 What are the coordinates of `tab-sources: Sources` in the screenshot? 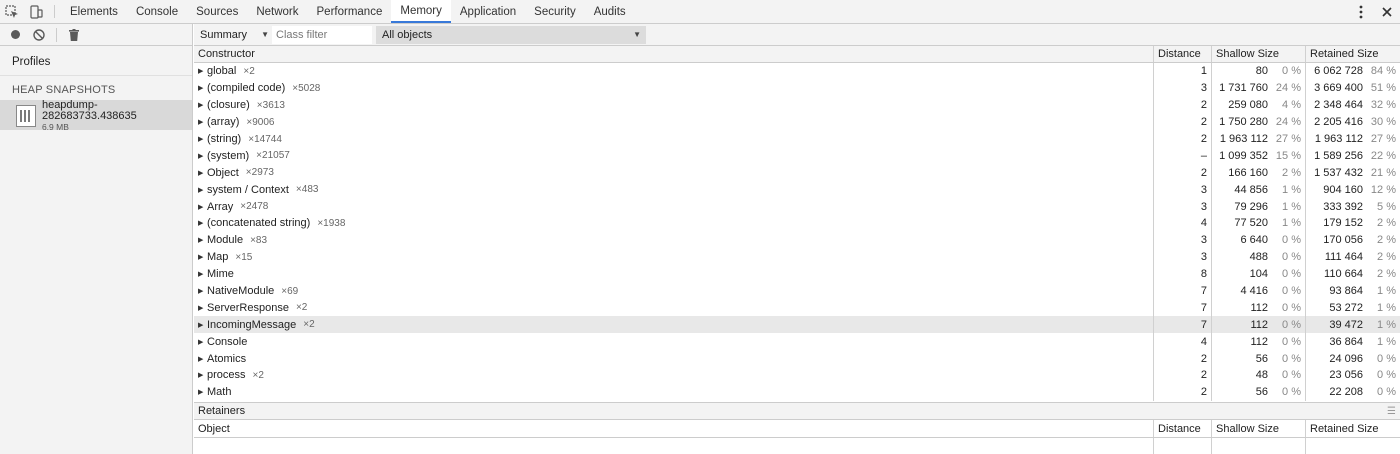 It's located at (217, 11).